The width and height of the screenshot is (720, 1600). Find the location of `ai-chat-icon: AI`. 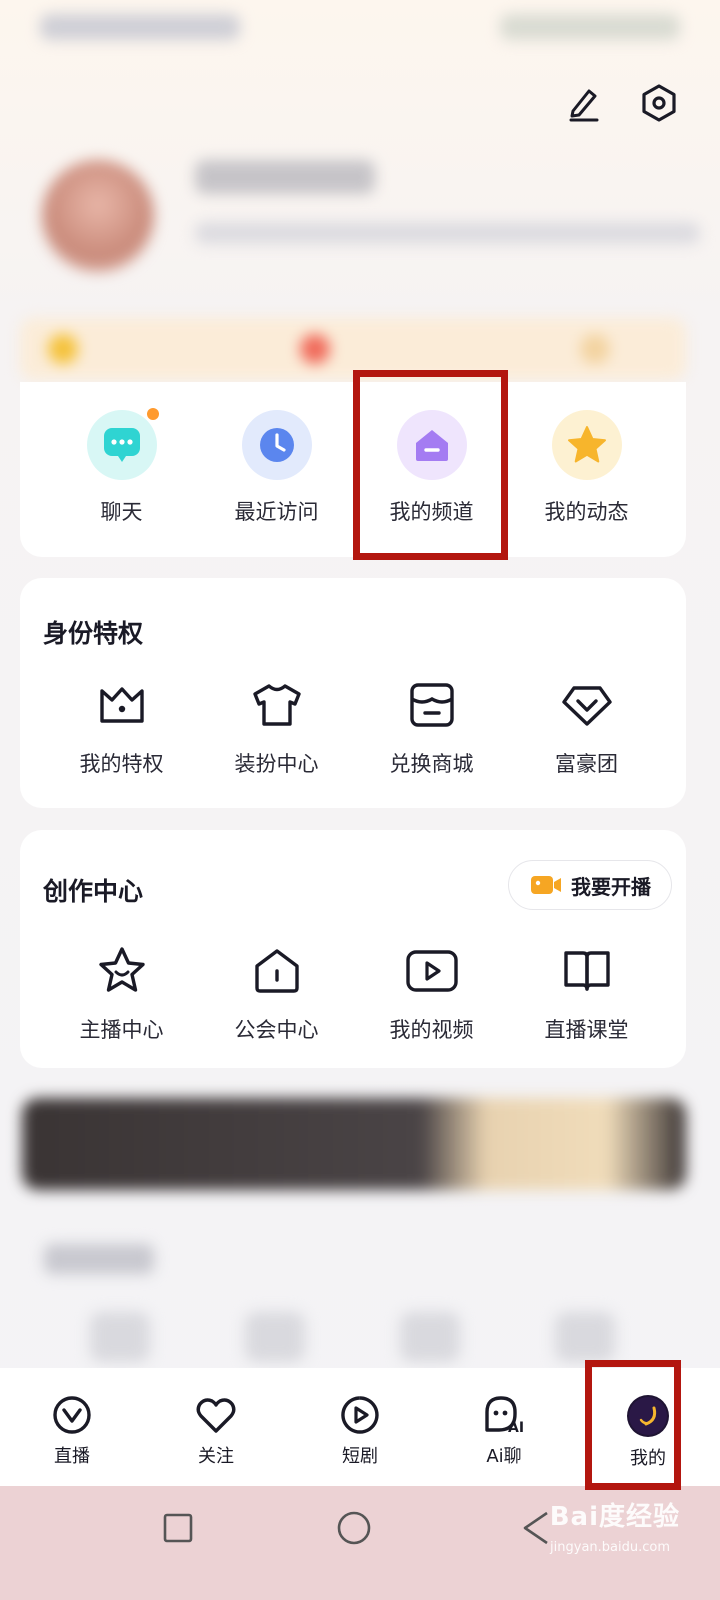

ai-chat-icon: AI is located at coordinates (504, 1416).